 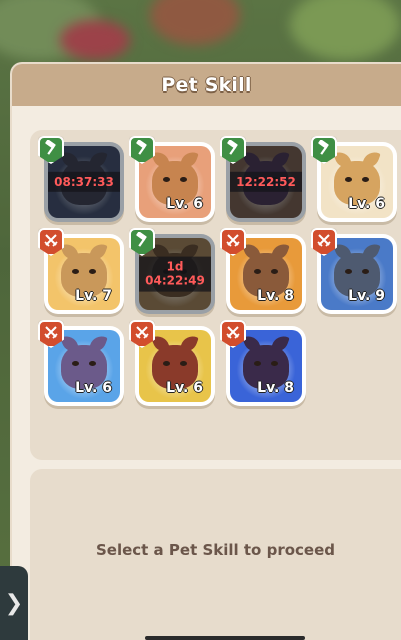 I want to click on chevron-right-icon: ❯, so click(x=14, y=603).